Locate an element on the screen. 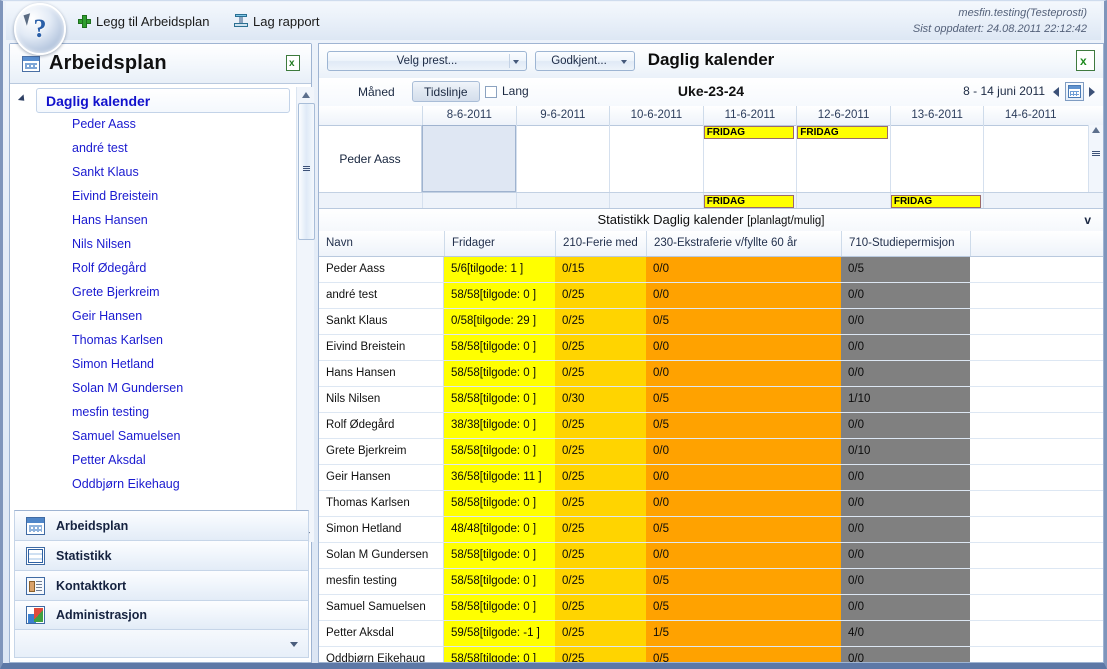  scroll-up-button is located at coordinates (305, 94).